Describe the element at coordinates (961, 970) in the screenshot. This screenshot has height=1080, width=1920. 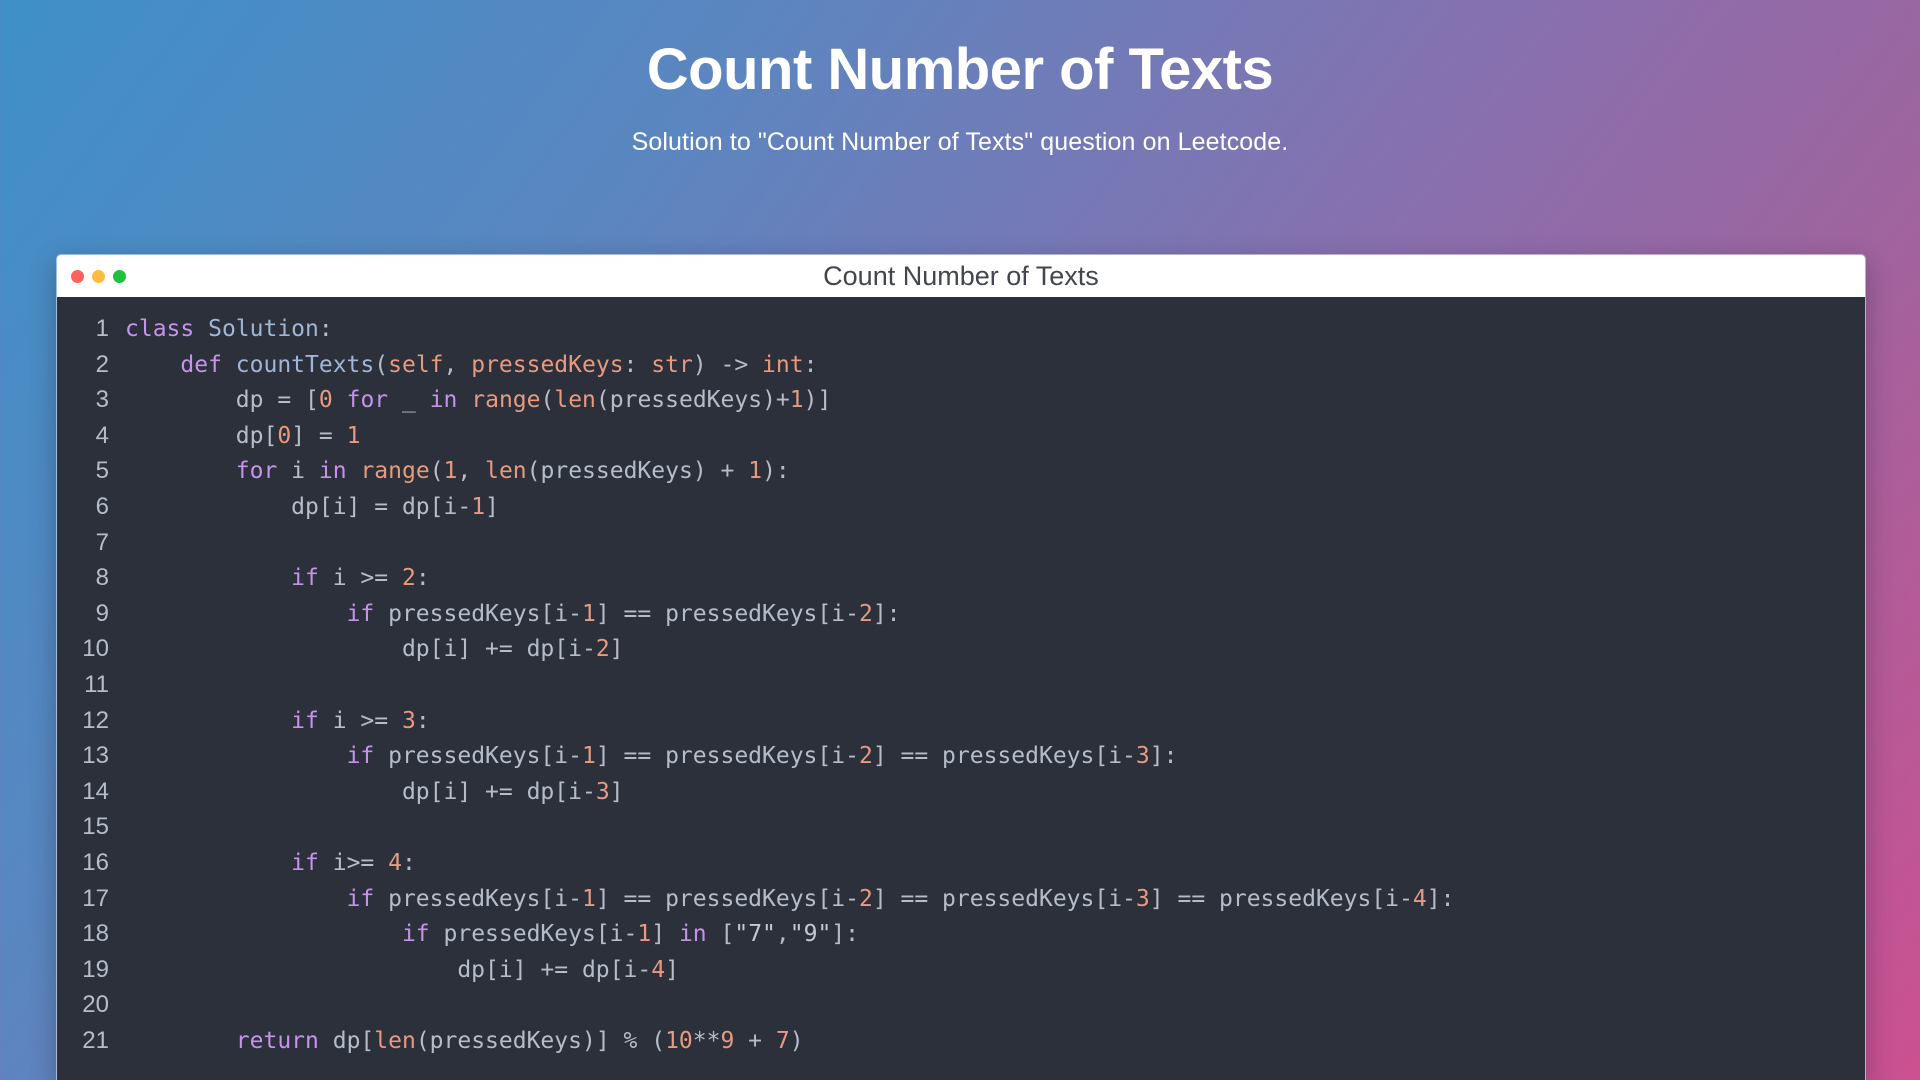
I see `code-line: 19 dp[i] += dp[i-4]` at that location.